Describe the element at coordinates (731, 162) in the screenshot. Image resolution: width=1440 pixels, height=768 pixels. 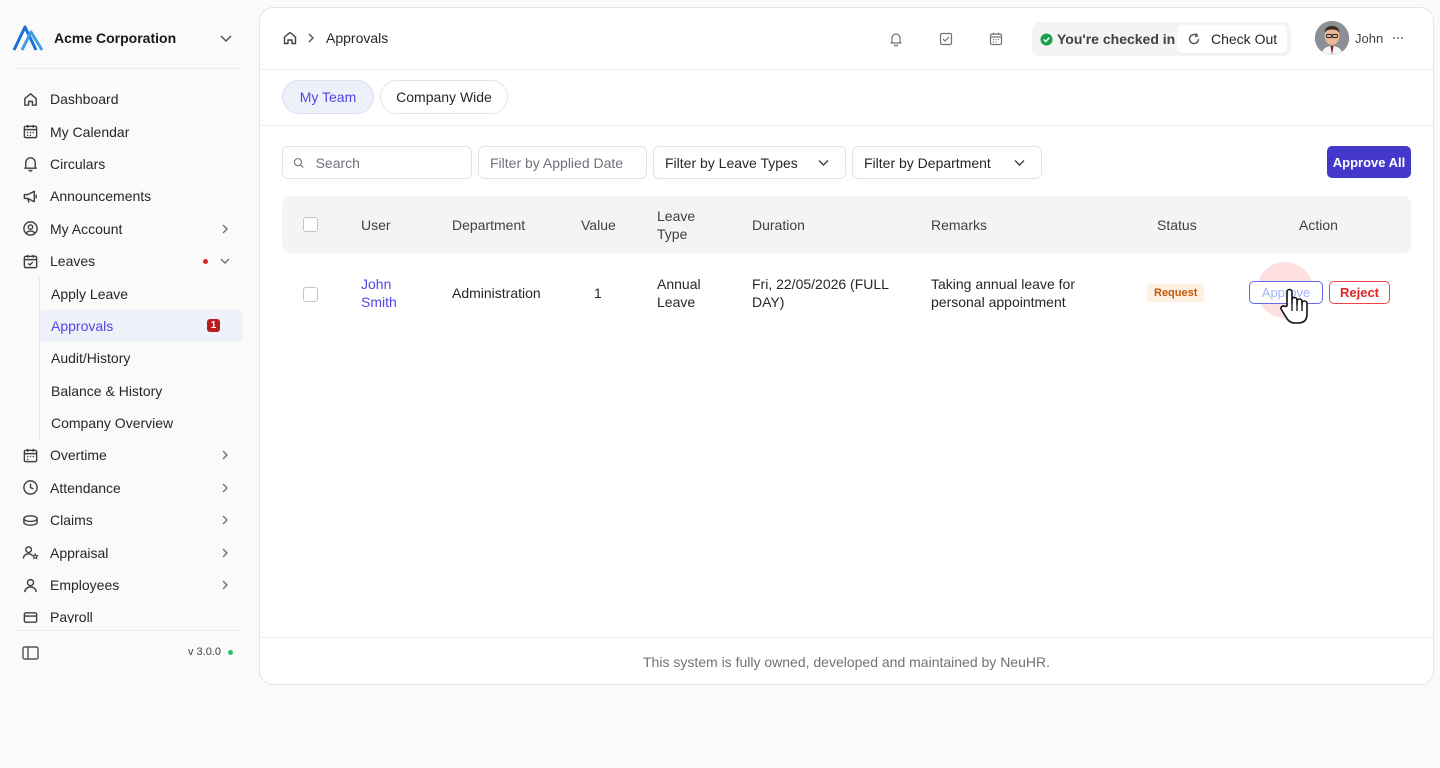
I see `leave-type-dropdown-label: Filter by Leave Types` at that location.